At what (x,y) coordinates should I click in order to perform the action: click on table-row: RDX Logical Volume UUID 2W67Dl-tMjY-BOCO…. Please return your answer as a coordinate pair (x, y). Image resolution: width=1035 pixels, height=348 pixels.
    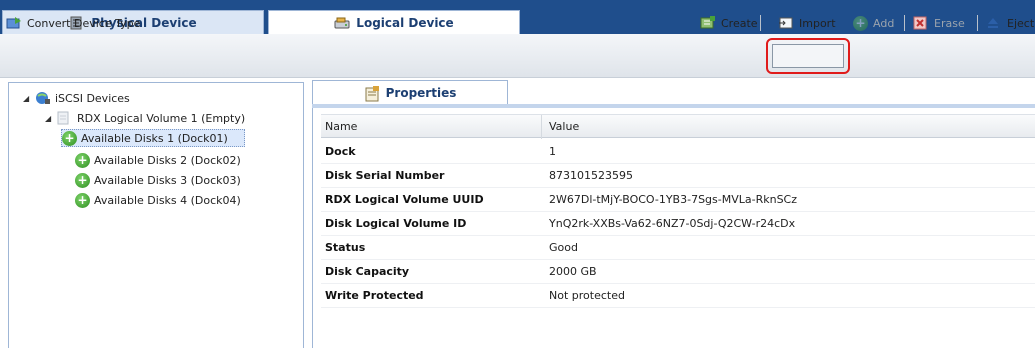
    Looking at the image, I should click on (678, 200).